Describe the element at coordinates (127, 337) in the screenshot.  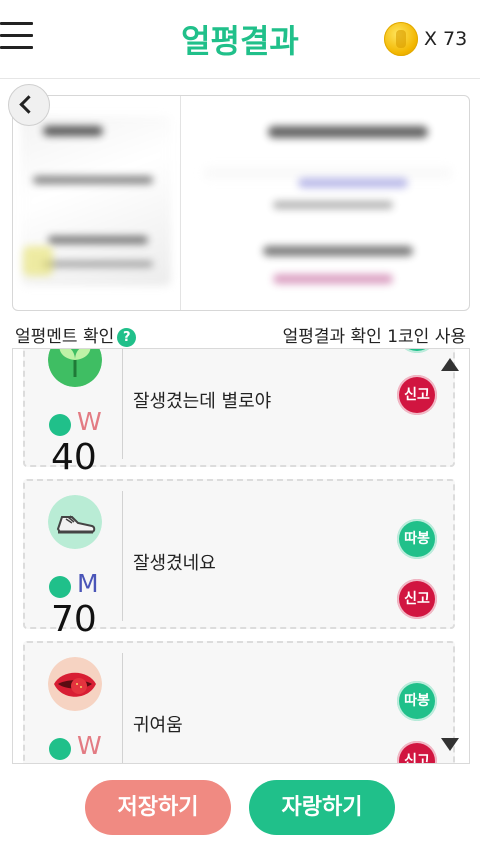
I see `help-icon: ?` at that location.